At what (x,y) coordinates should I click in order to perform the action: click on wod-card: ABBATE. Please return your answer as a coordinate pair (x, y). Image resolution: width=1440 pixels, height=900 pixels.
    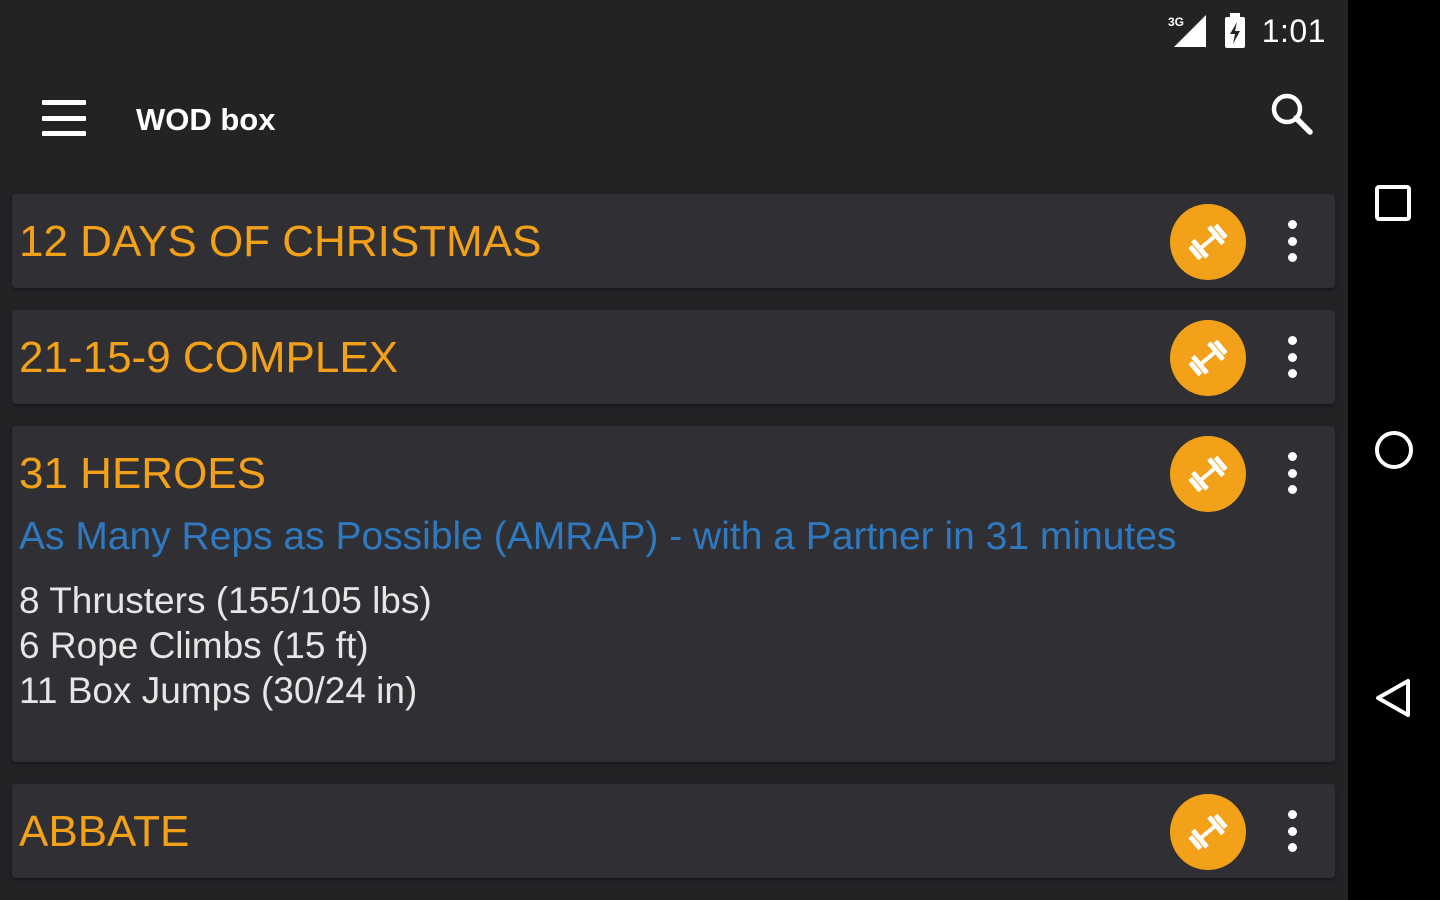
    Looking at the image, I should click on (673, 831).